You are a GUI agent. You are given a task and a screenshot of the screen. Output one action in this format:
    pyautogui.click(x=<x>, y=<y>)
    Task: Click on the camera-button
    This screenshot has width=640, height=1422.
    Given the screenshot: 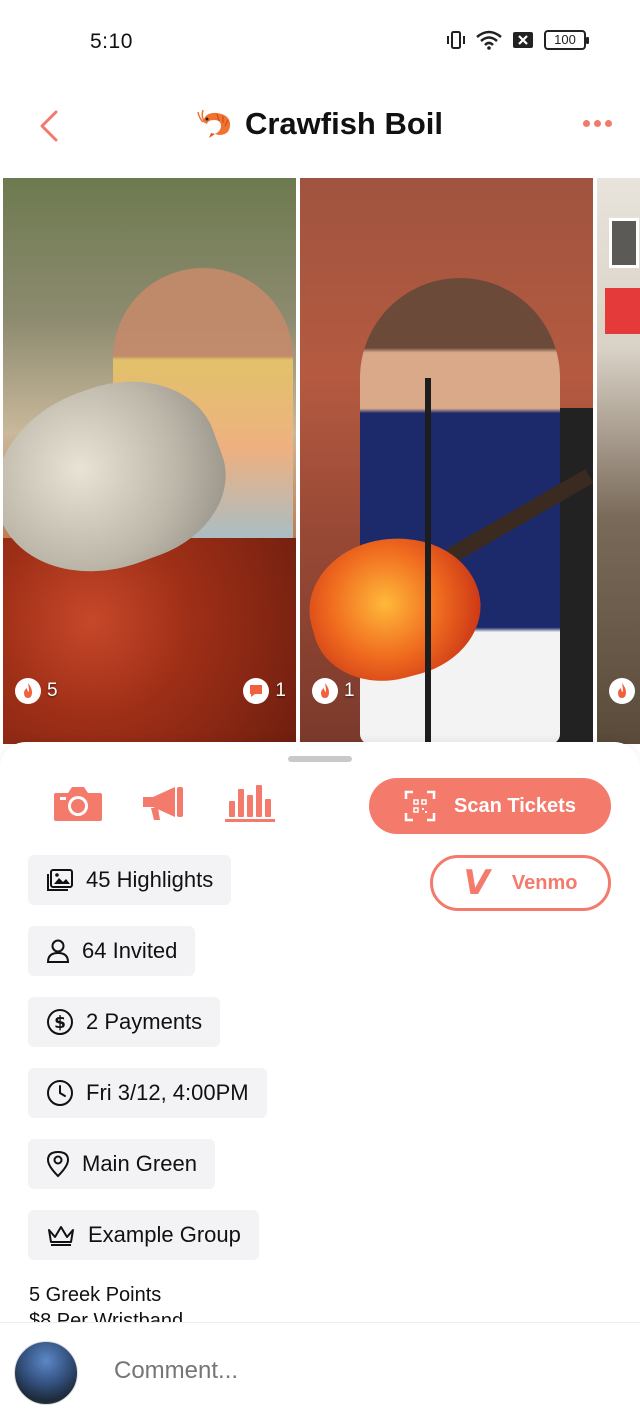 What is the action you would take?
    pyautogui.click(x=78, y=803)
    